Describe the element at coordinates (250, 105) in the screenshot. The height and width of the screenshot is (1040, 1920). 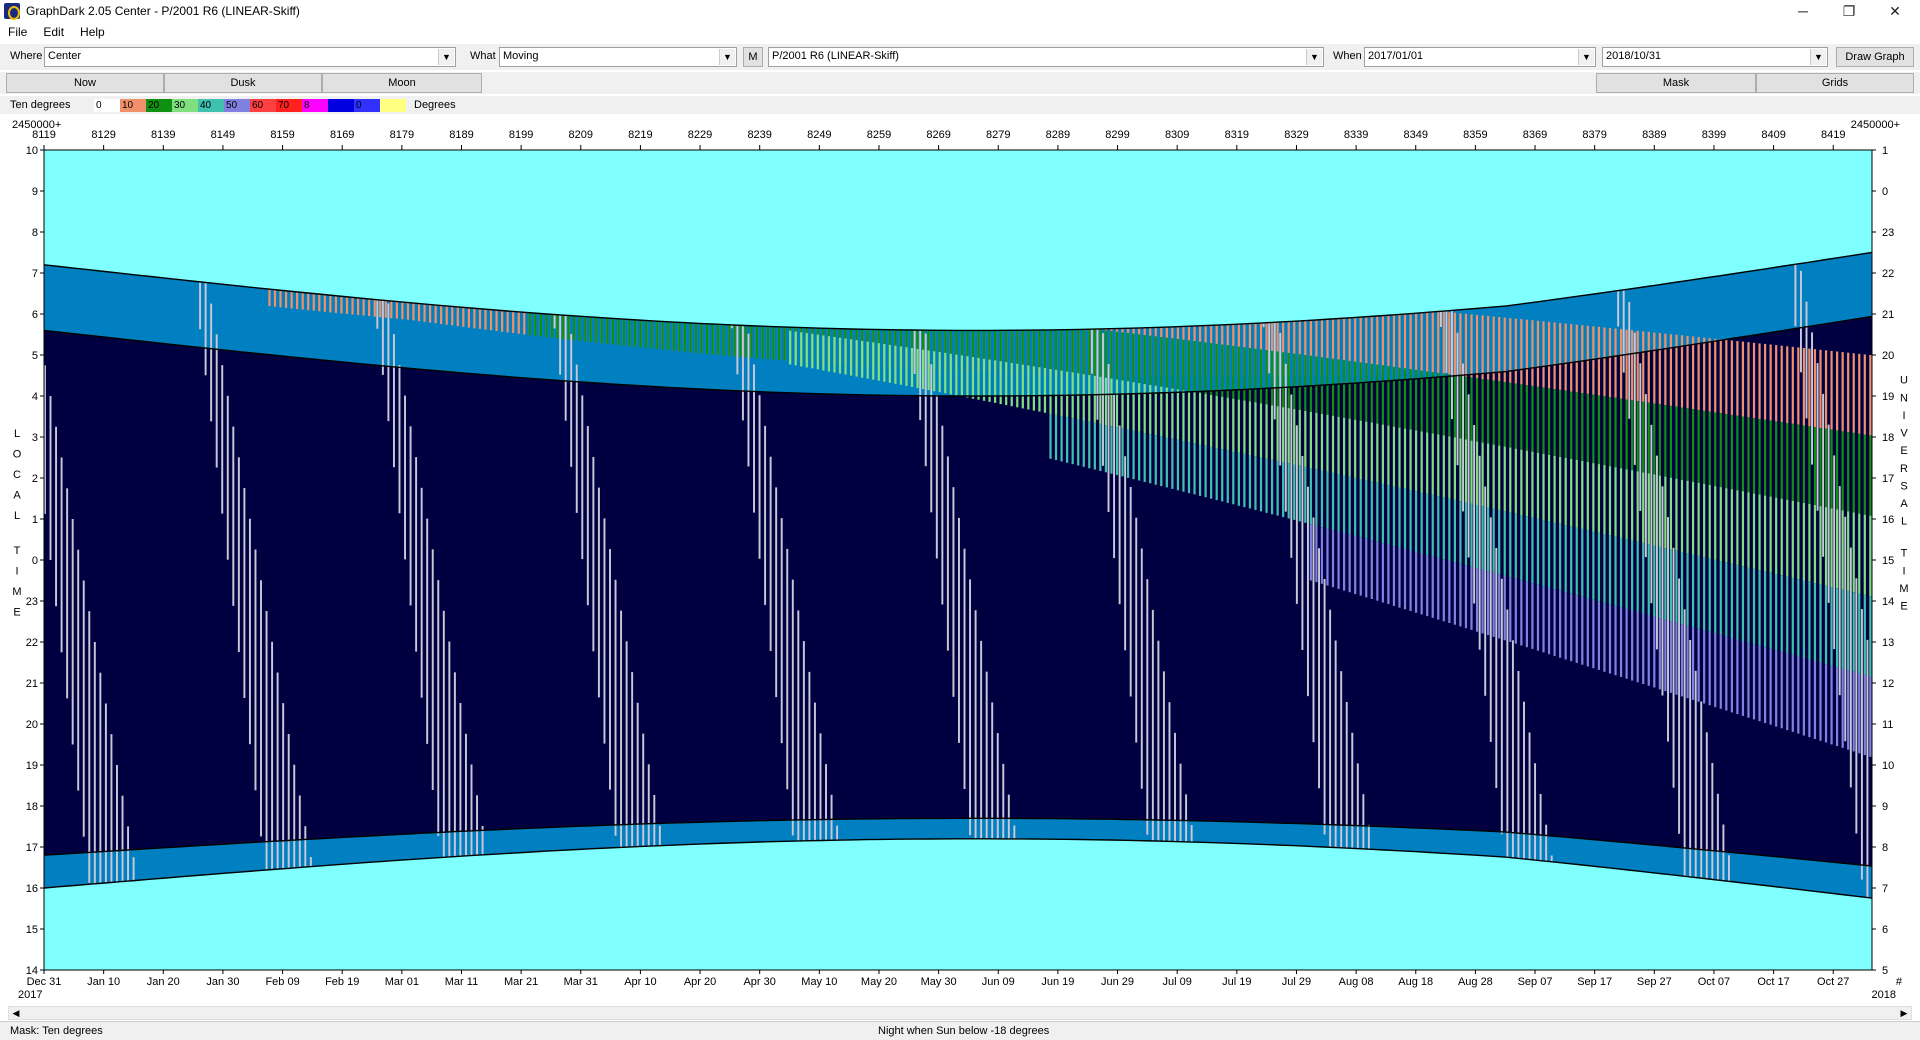
I see `legend-swatches: 0 10 20 30 40 50 60 70 8 0` at that location.